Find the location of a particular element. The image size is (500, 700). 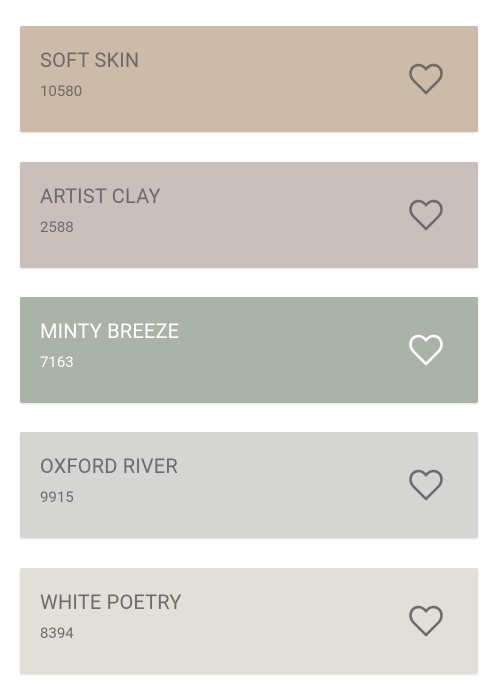

swatch-name: ARTIST CLAY is located at coordinates (100, 196).